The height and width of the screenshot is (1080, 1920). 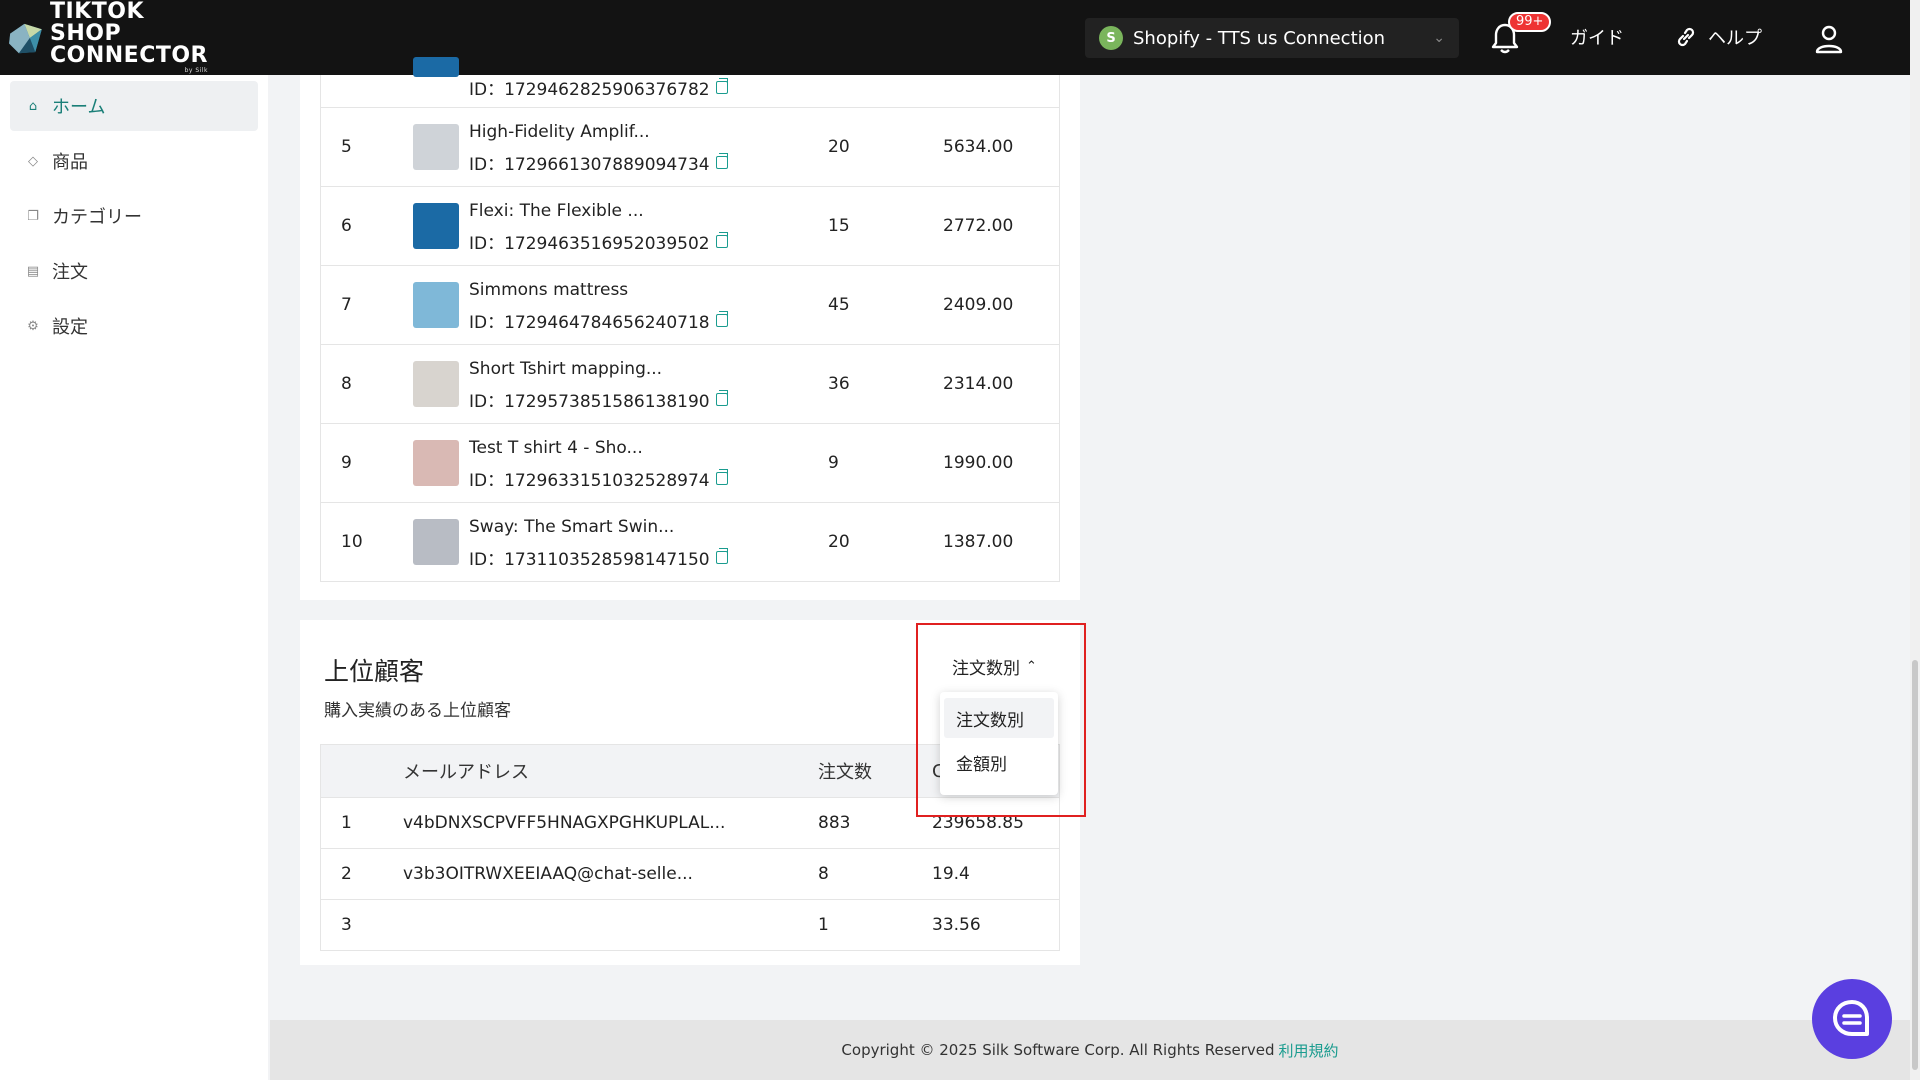 What do you see at coordinates (978, 305) in the screenshot?
I see `product-amount: 2409.00` at bounding box center [978, 305].